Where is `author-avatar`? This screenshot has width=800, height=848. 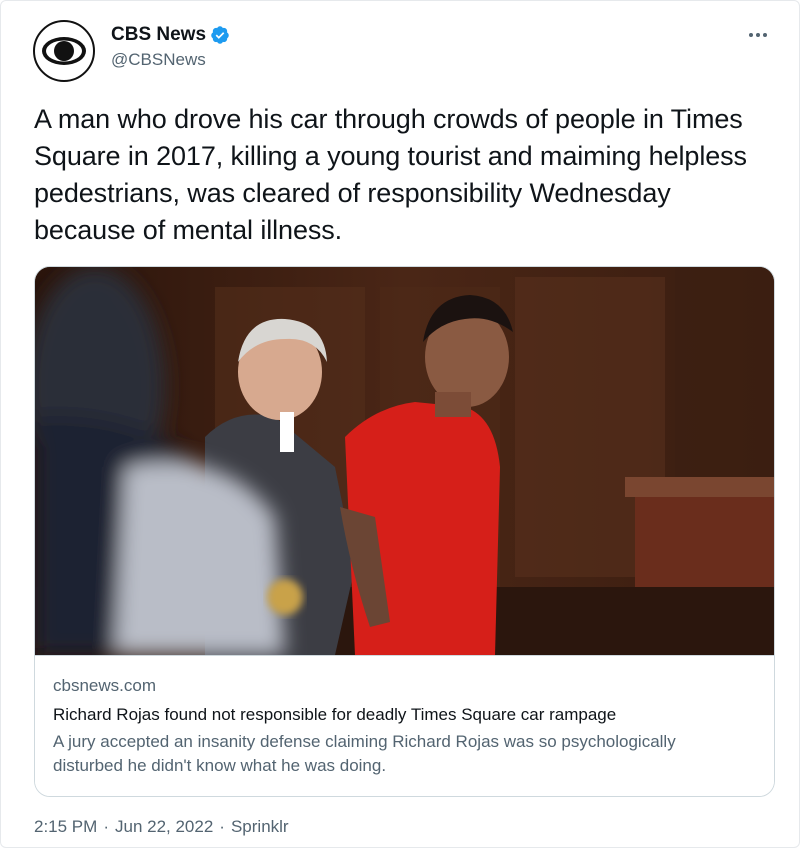 author-avatar is located at coordinates (64, 51).